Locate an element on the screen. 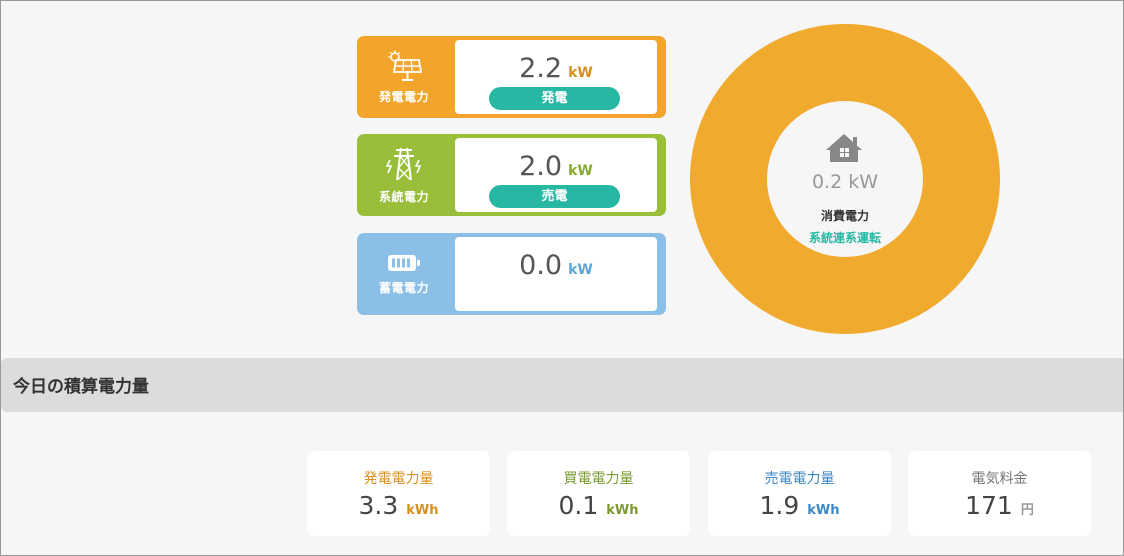 Image resolution: width=1124 pixels, height=556 pixels. grid-value-panel: 2.0 kW 売電 is located at coordinates (556, 175).